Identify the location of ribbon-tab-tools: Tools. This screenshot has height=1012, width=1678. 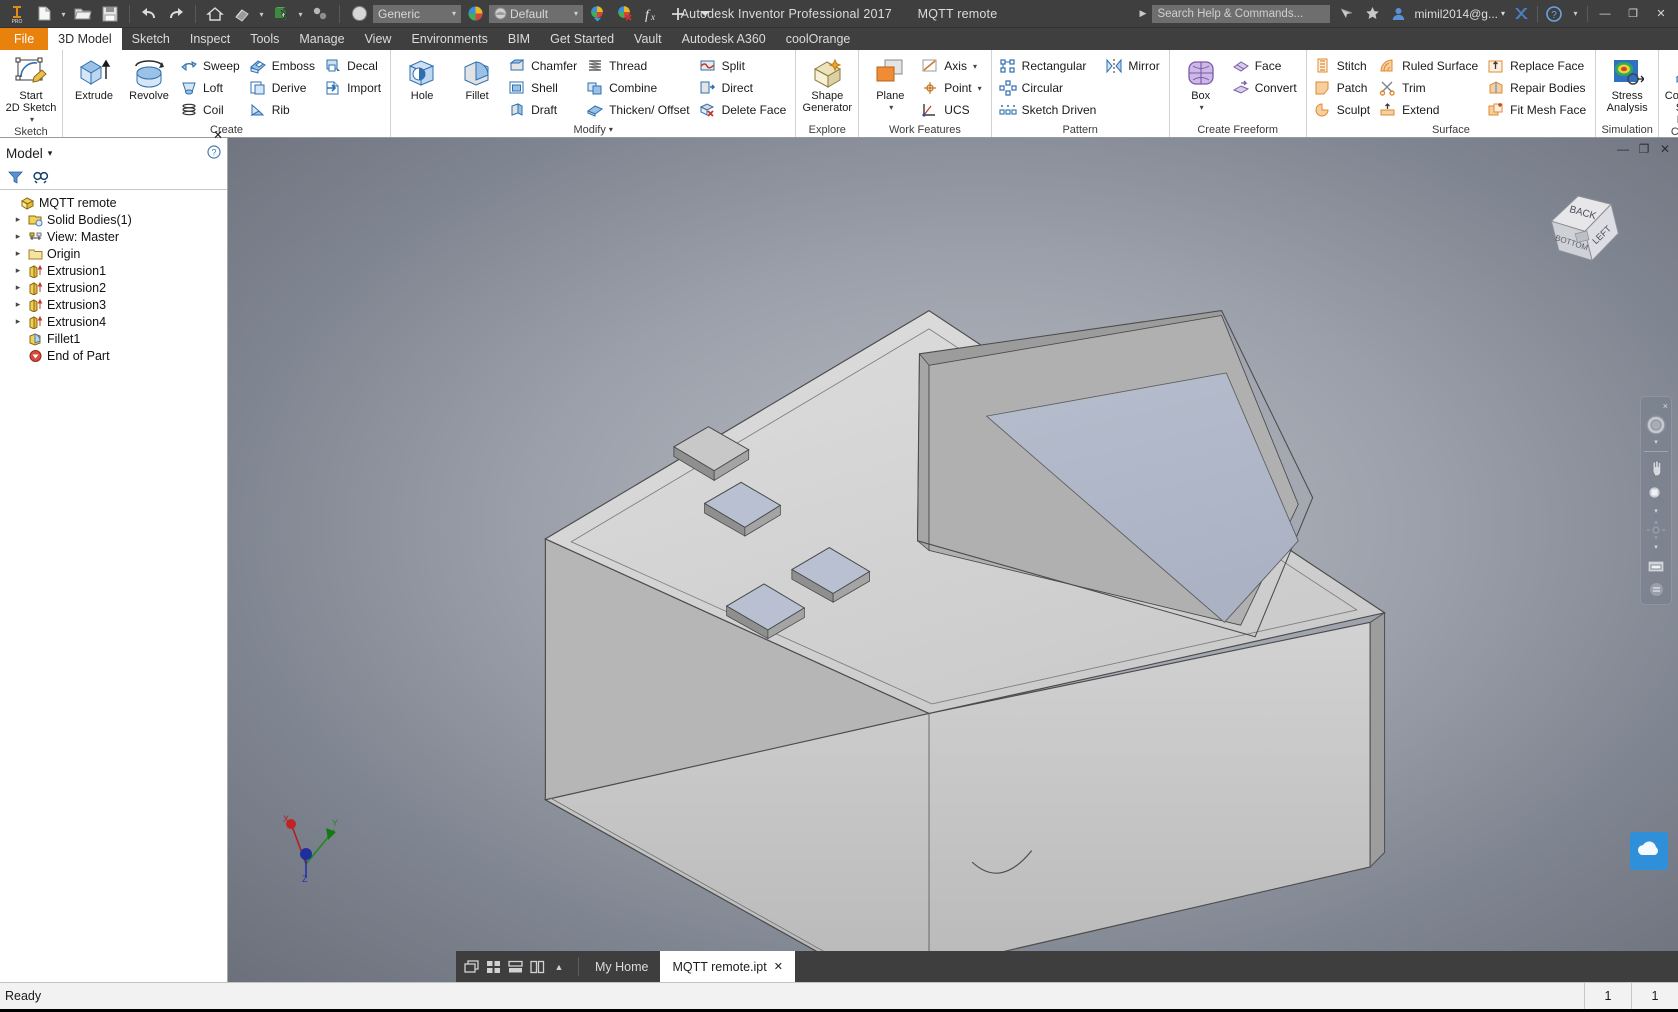
(264, 39).